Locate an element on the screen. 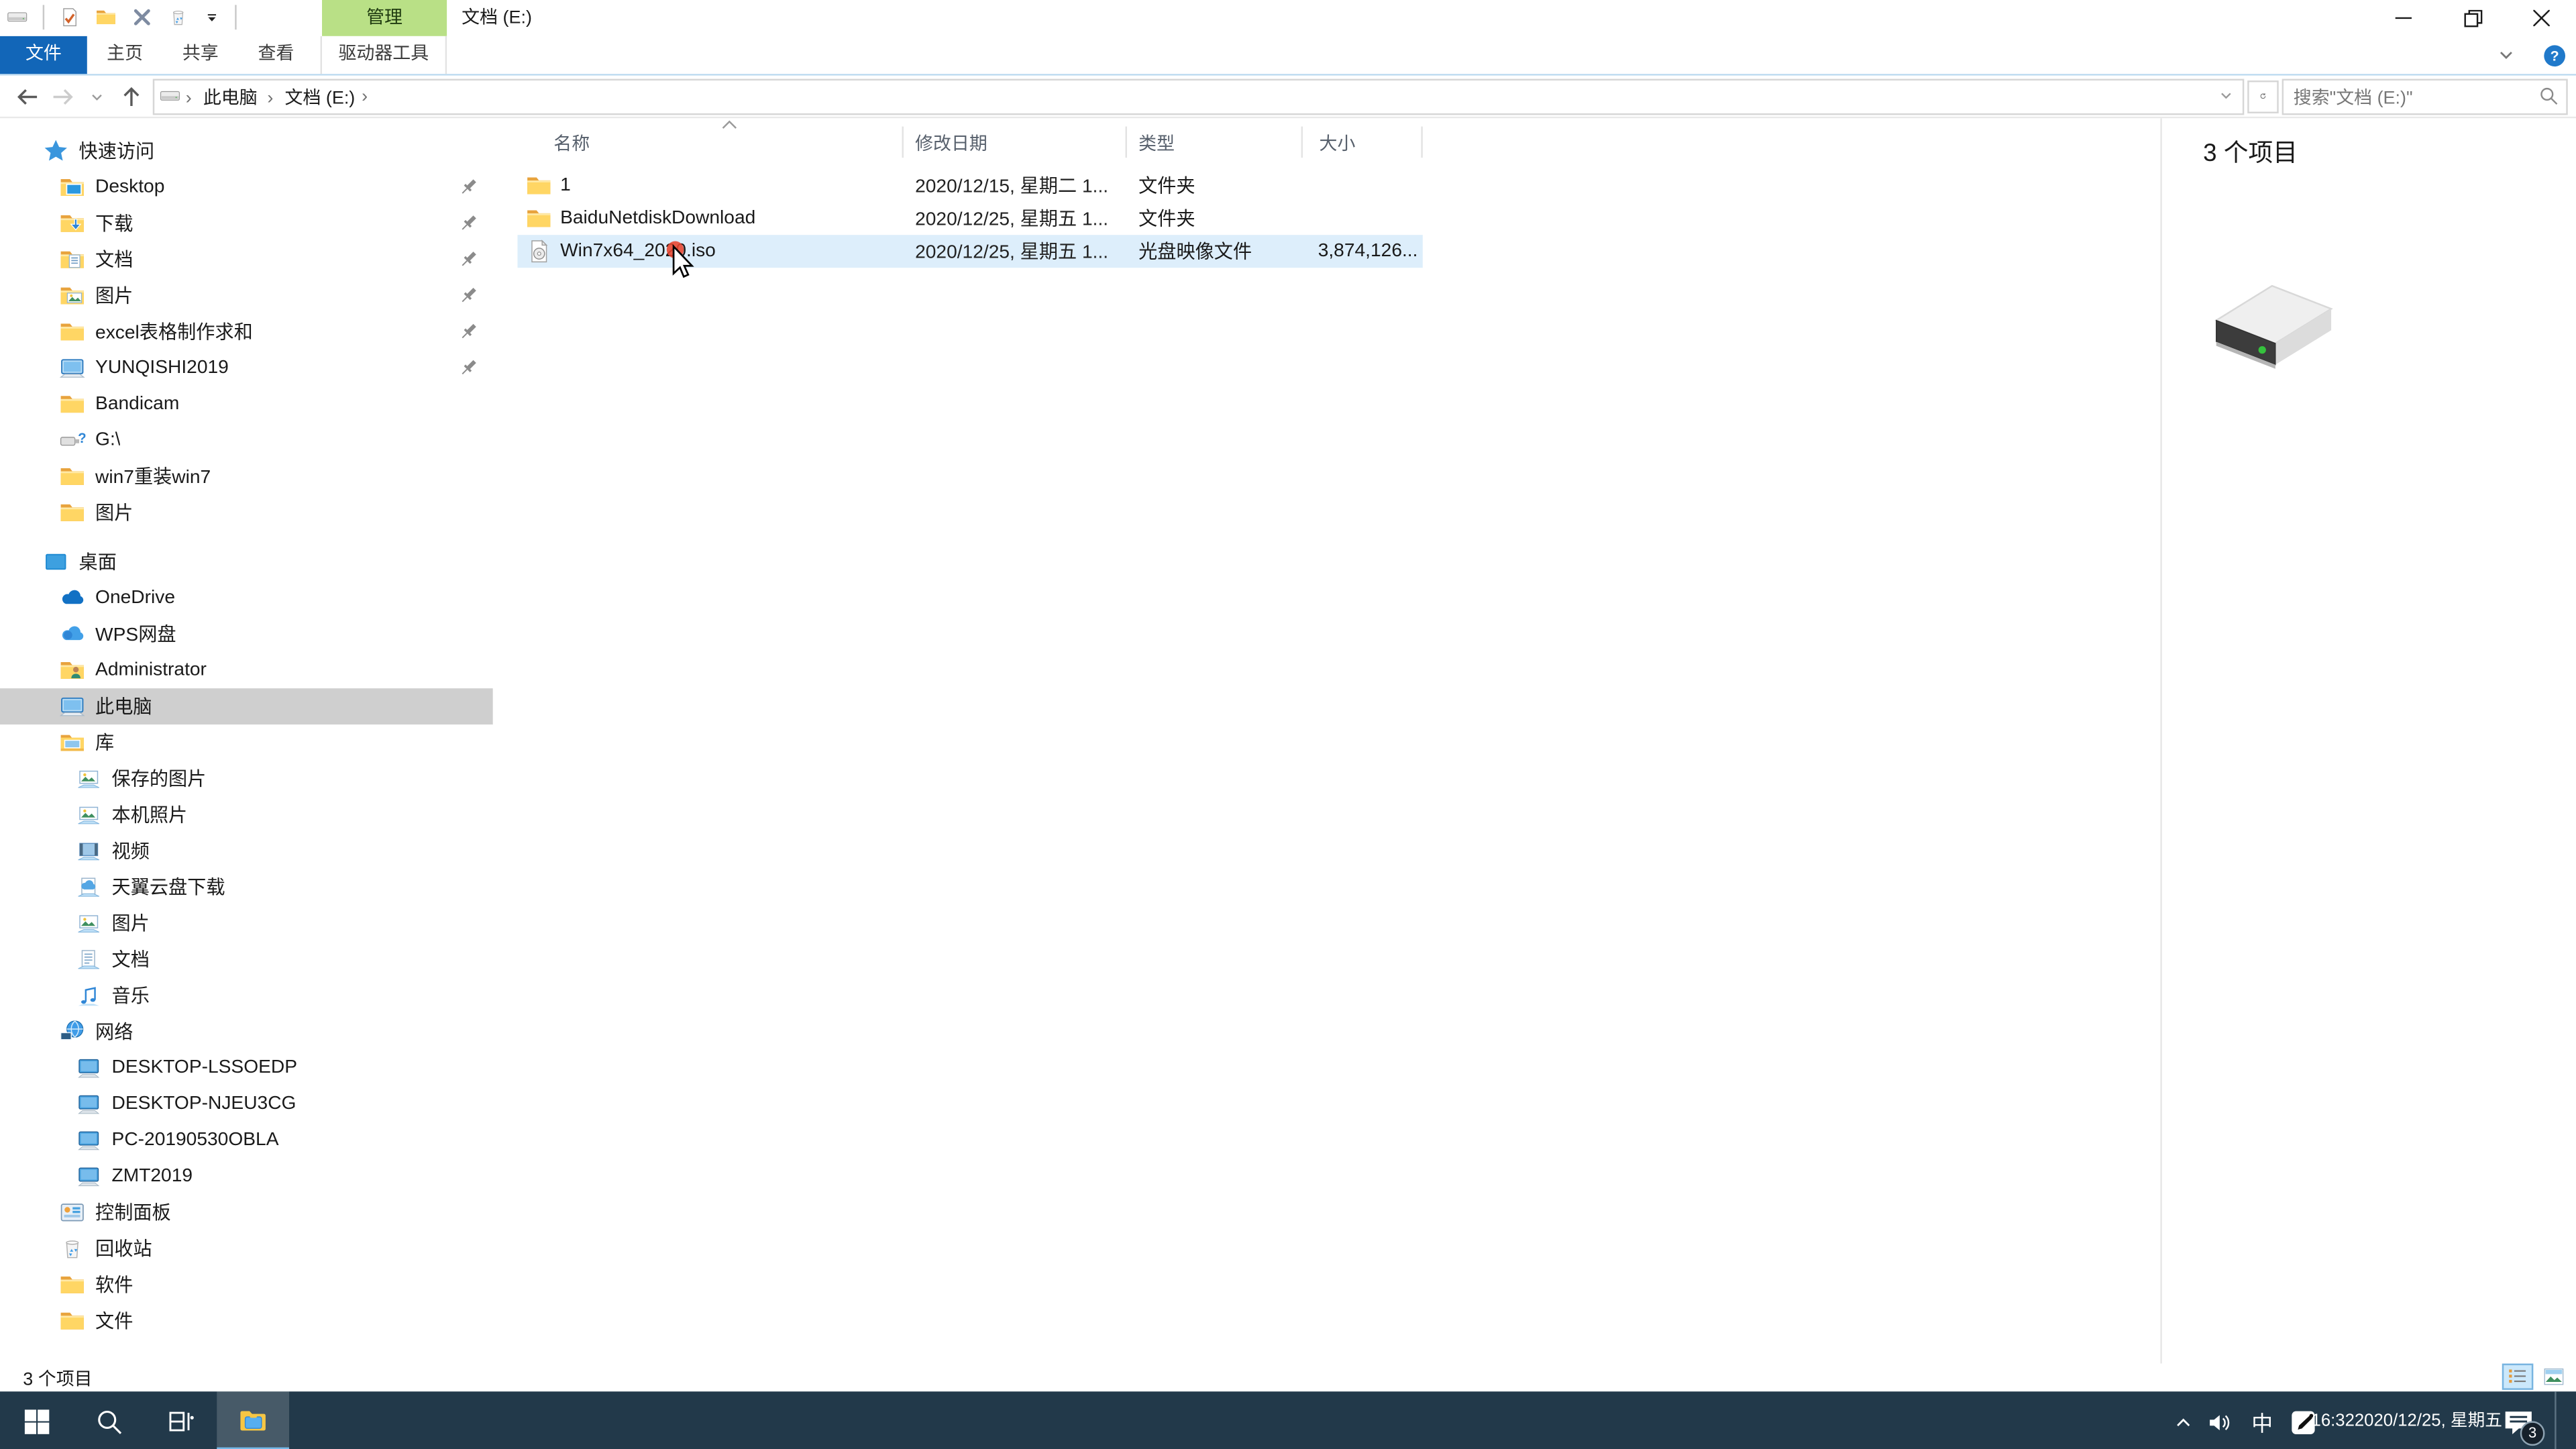 The image size is (2576, 1449). sidebar-item: DESKTOP-LSSOEDP is located at coordinates (246, 1068).